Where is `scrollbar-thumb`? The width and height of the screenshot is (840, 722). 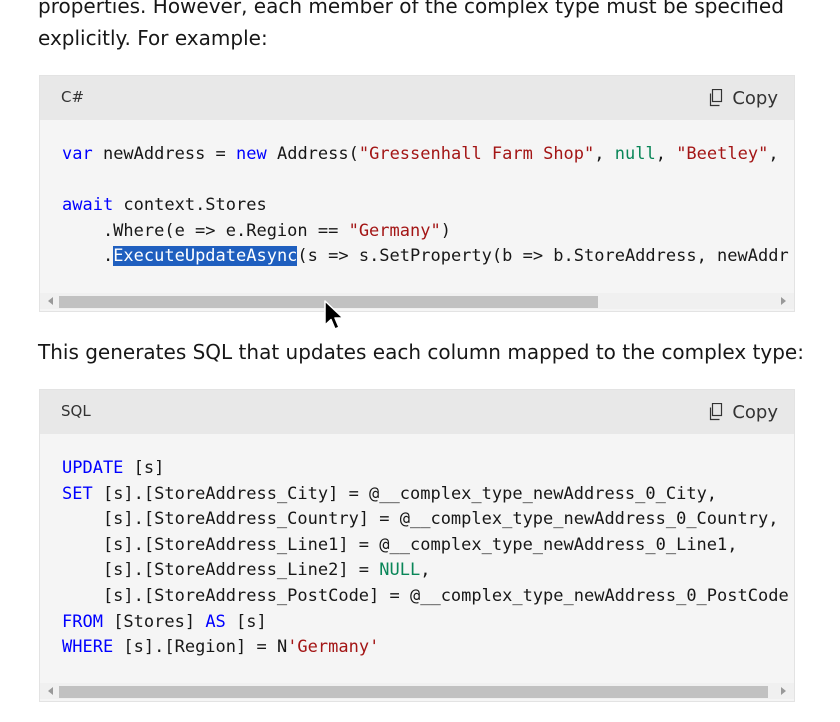
scrollbar-thumb is located at coordinates (413, 692).